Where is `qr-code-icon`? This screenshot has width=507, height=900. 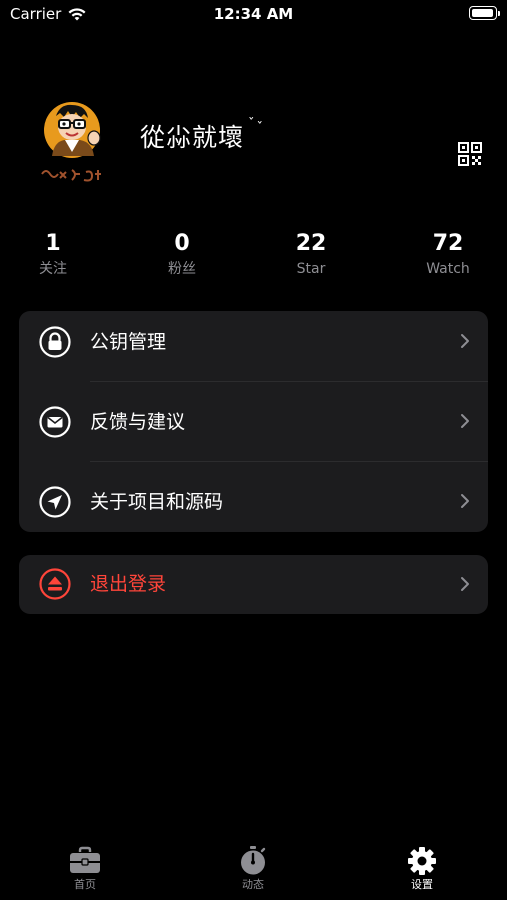
qr-code-icon is located at coordinates (470, 154).